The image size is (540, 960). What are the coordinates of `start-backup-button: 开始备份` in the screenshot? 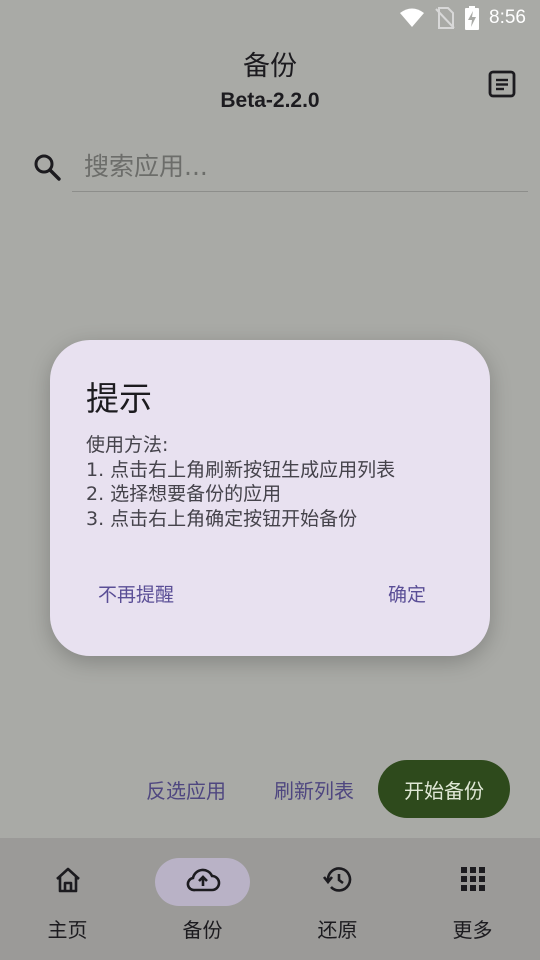 It's located at (444, 789).